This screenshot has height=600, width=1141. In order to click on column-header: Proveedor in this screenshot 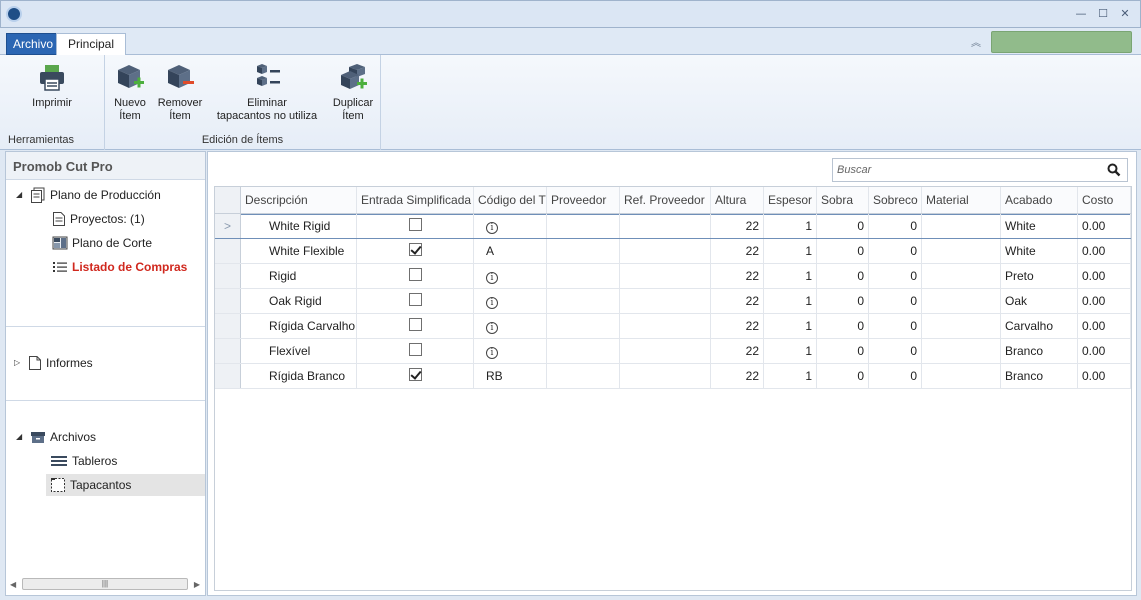, I will do `click(583, 200)`.